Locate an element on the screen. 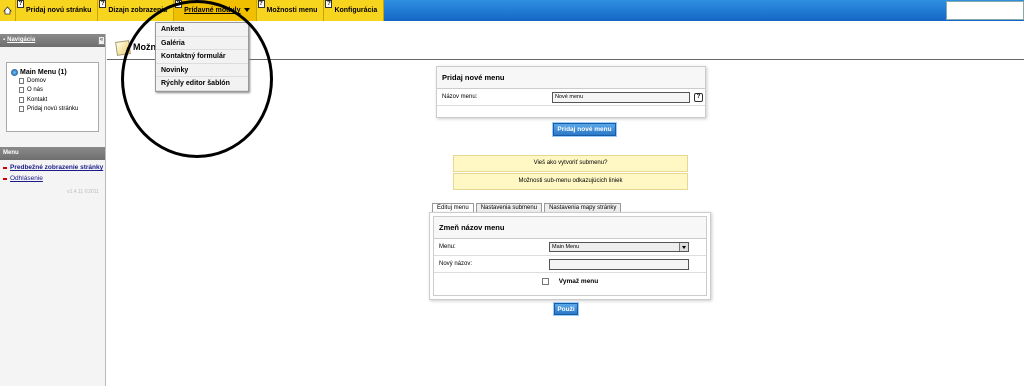  tab-label: Dizajn zobrazenia is located at coordinates (138, 10).